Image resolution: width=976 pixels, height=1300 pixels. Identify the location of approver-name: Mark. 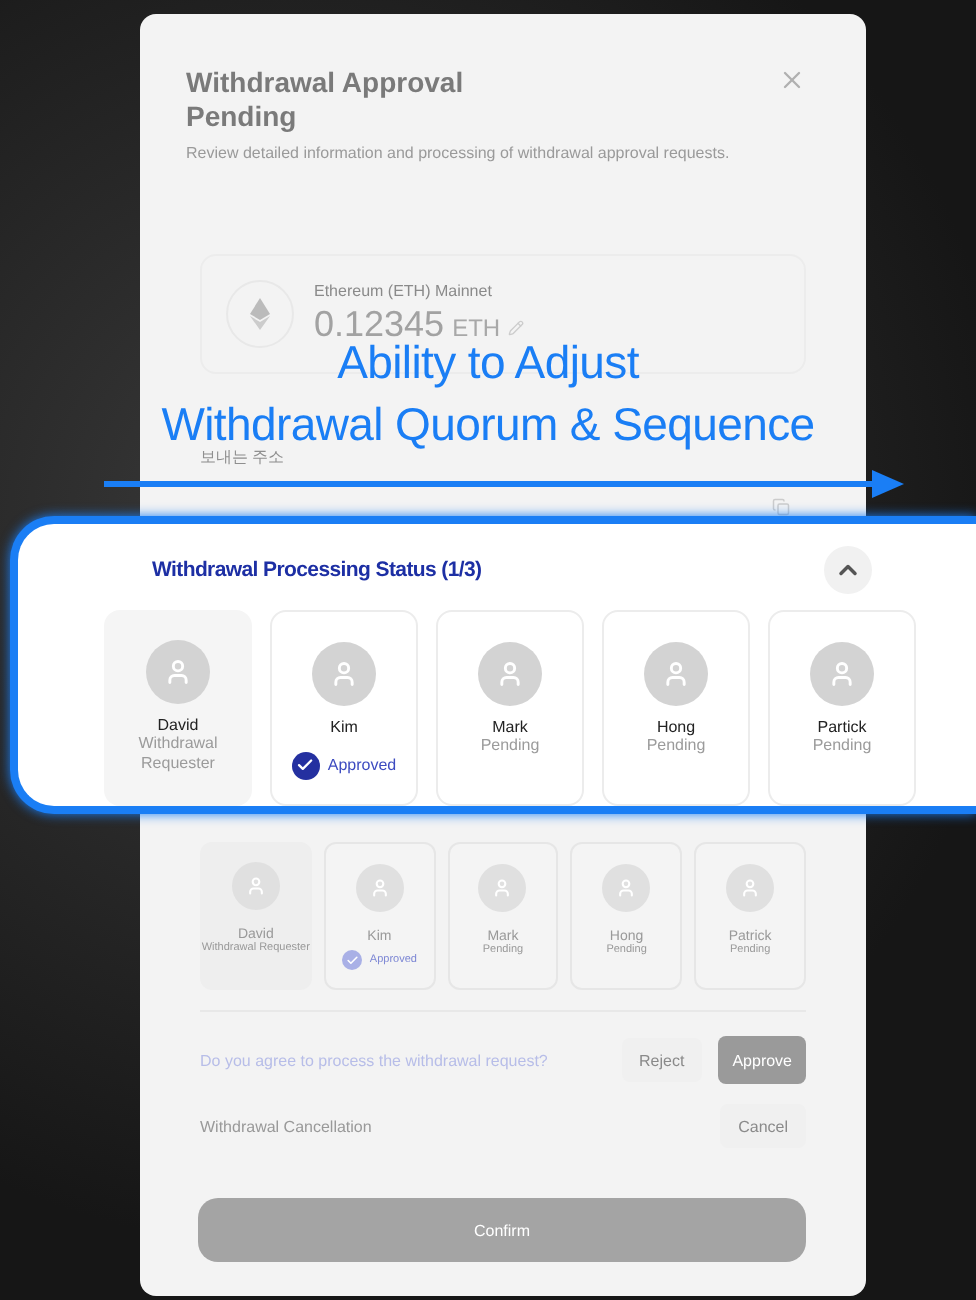
(510, 727).